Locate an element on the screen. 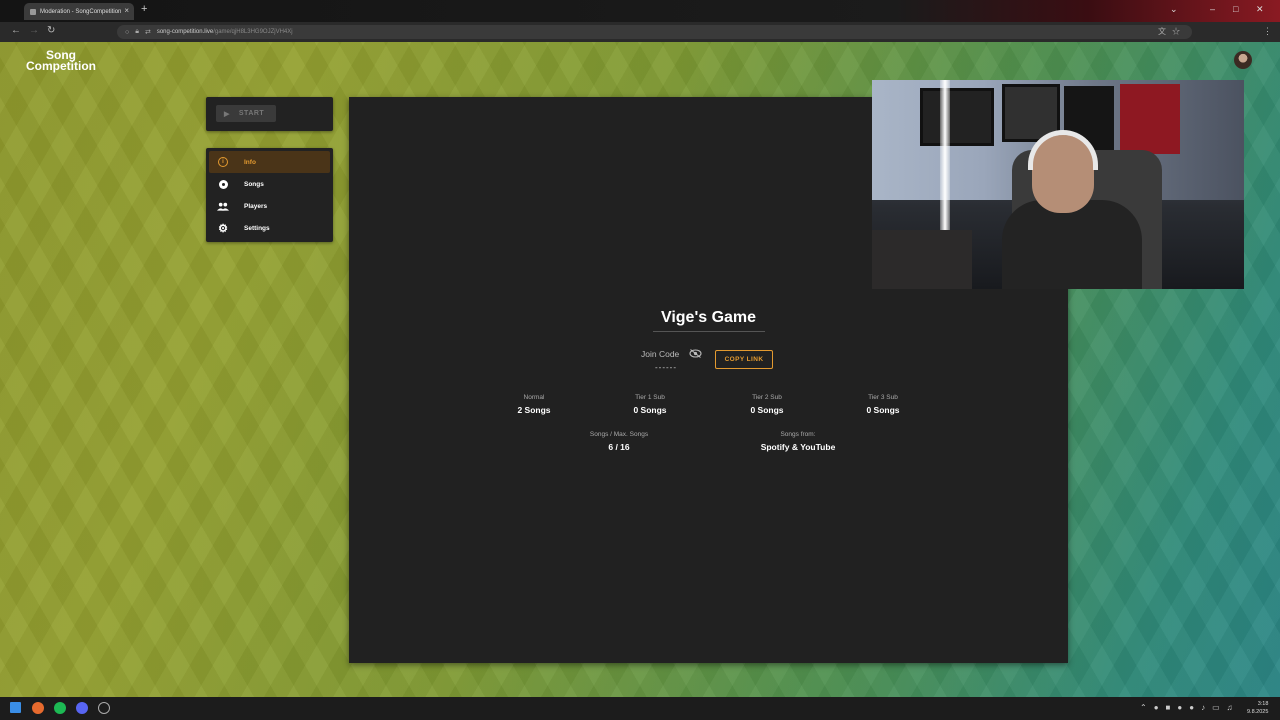 This screenshot has height=720, width=1280. lock-icon: 🔒︎ is located at coordinates (137, 31).